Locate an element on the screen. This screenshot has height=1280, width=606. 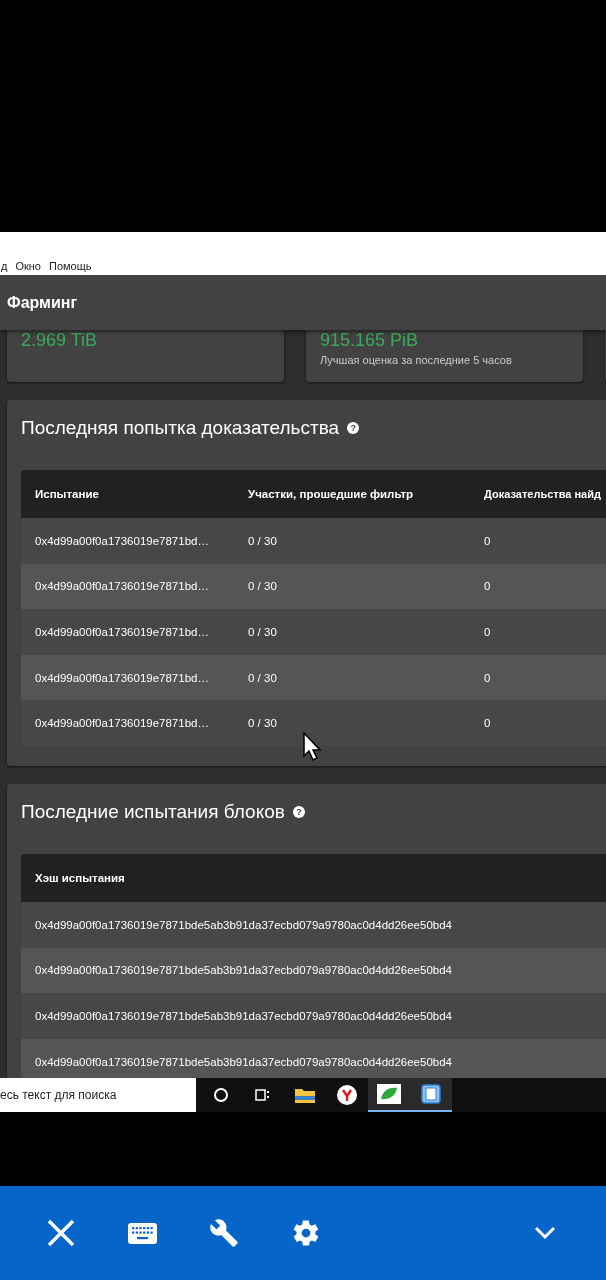
column-header: Испытание is located at coordinates (67, 494).